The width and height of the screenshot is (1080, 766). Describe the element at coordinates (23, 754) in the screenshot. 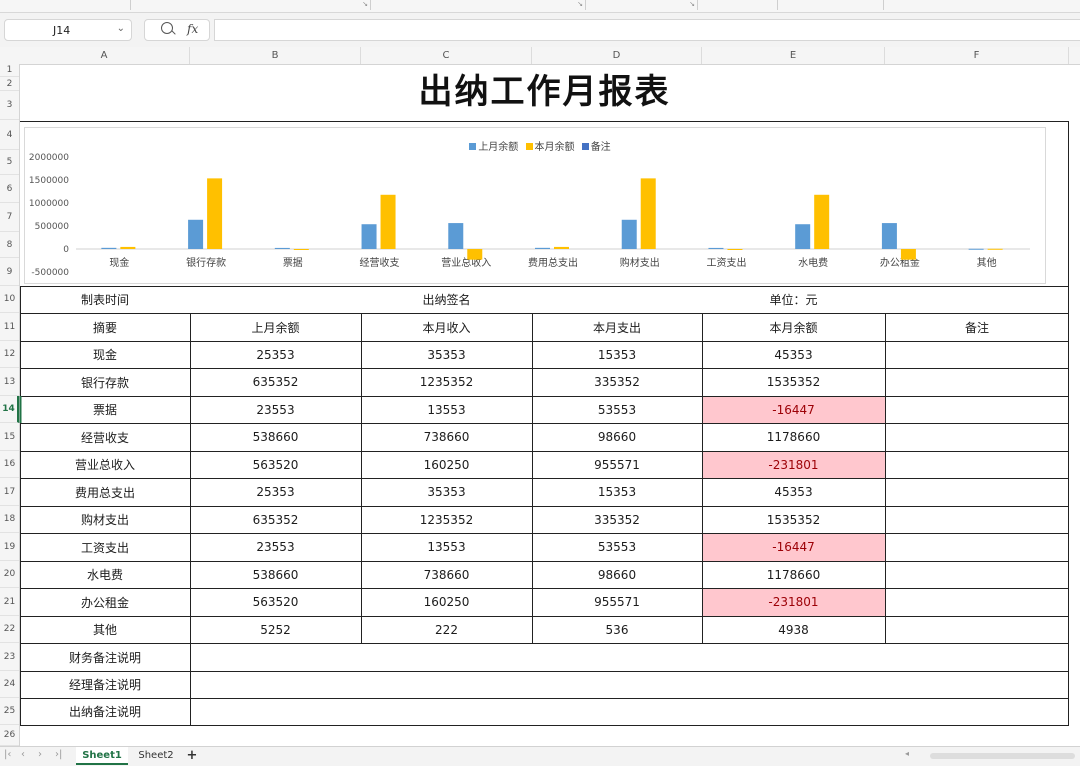

I see `prev-sheet-icon: ‹` at that location.